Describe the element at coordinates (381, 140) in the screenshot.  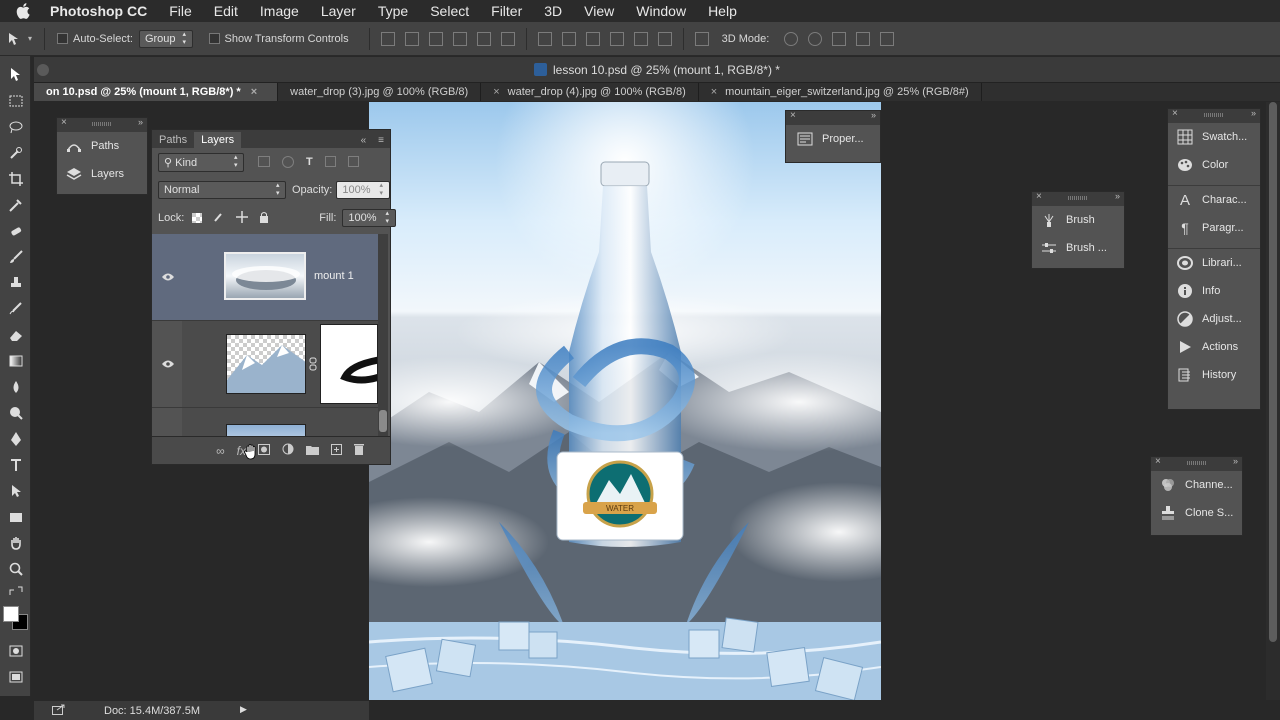
I see `panel-menu-icon: ≡` at that location.